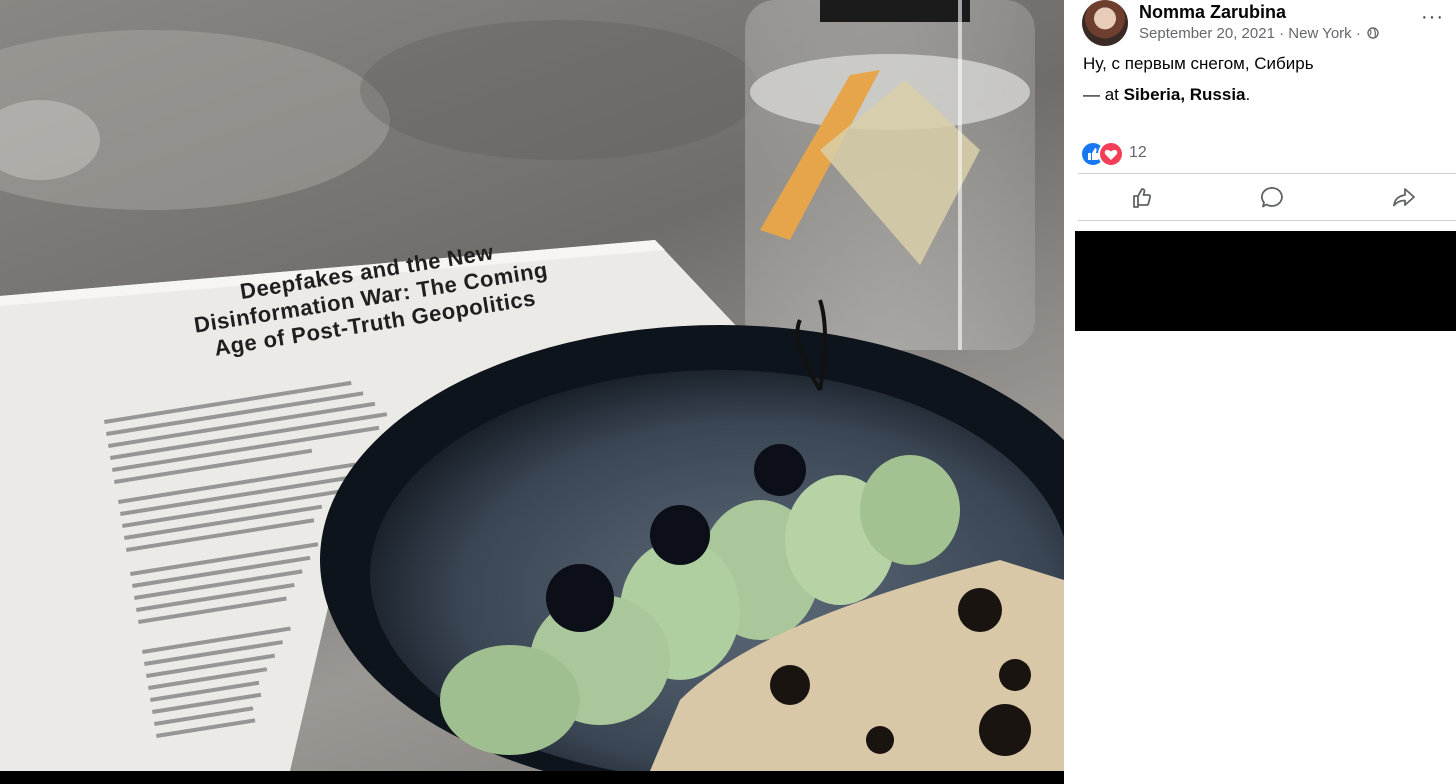  Describe the element at coordinates (1185, 94) in the screenshot. I see `checkin-place-link: Siberia, Russia` at that location.